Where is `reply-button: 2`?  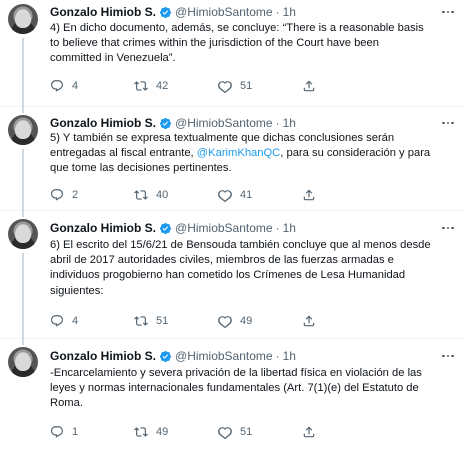
reply-button: 2 is located at coordinates (64, 195).